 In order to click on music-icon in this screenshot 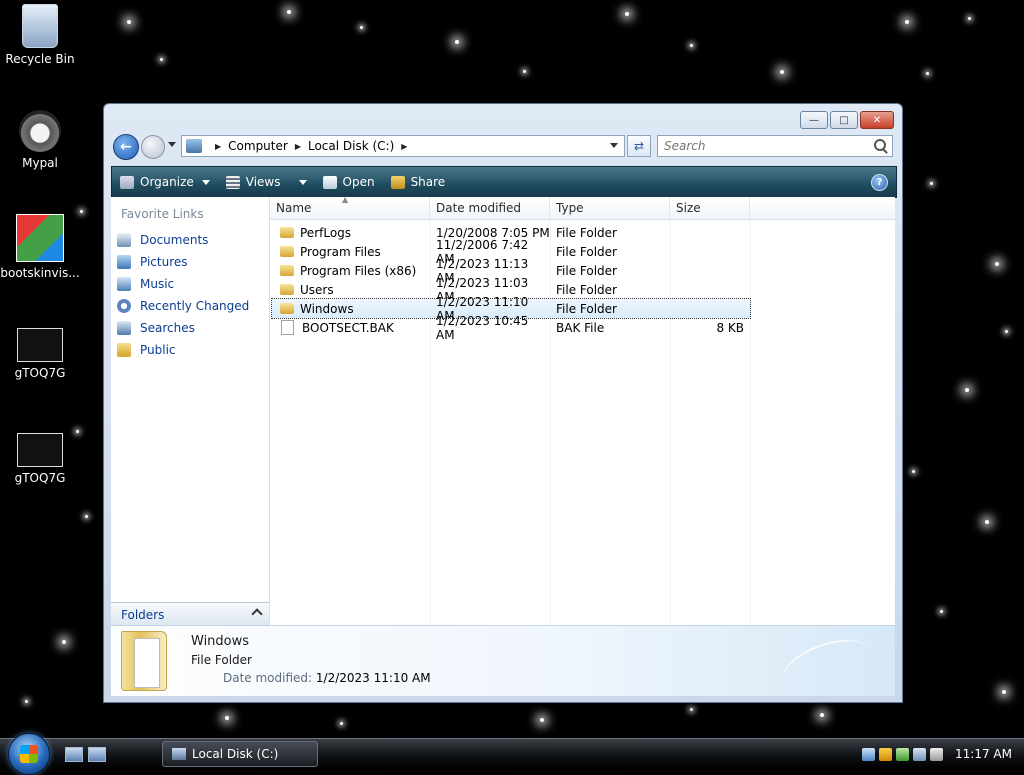, I will do `click(124, 284)`.